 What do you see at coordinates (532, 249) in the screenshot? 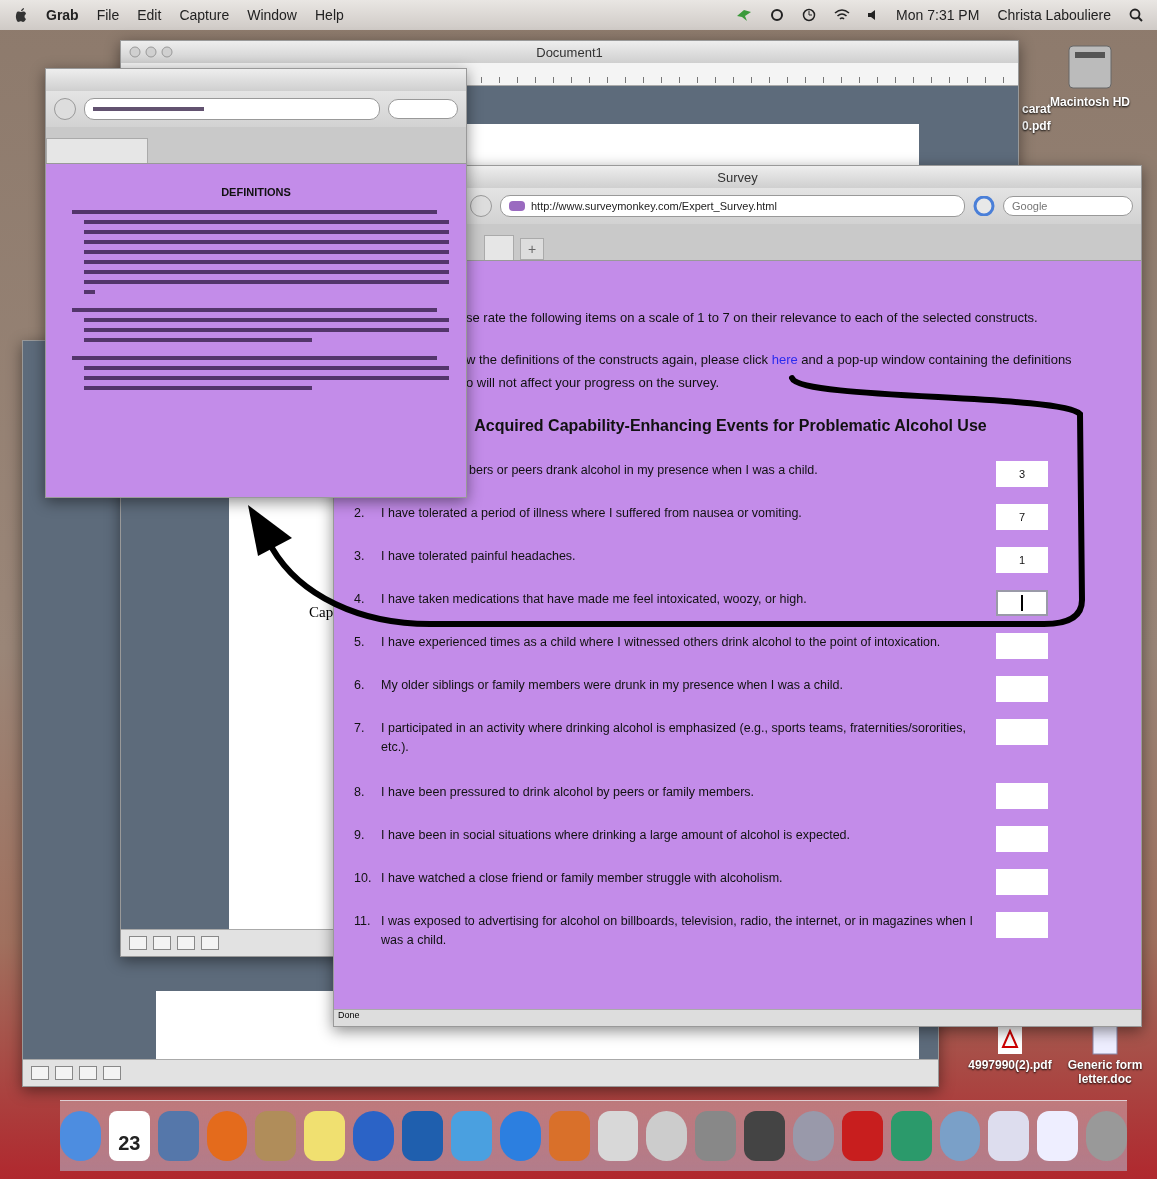
I see `new-tab-button: +` at bounding box center [532, 249].